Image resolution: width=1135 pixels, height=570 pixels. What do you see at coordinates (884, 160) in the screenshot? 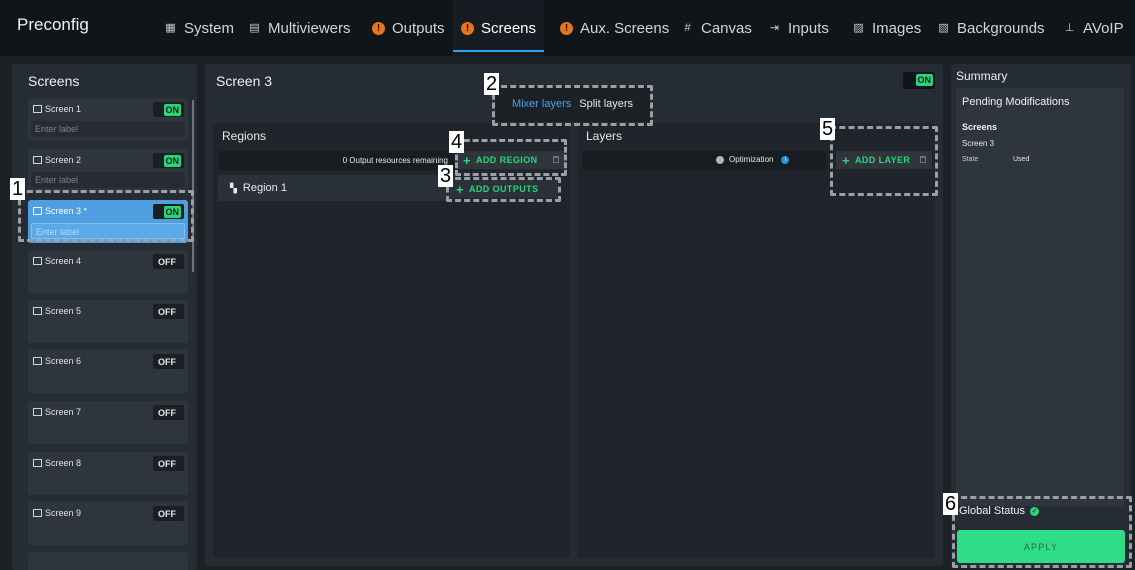
I see `add-layer-button: + ADD LAYER` at bounding box center [884, 160].